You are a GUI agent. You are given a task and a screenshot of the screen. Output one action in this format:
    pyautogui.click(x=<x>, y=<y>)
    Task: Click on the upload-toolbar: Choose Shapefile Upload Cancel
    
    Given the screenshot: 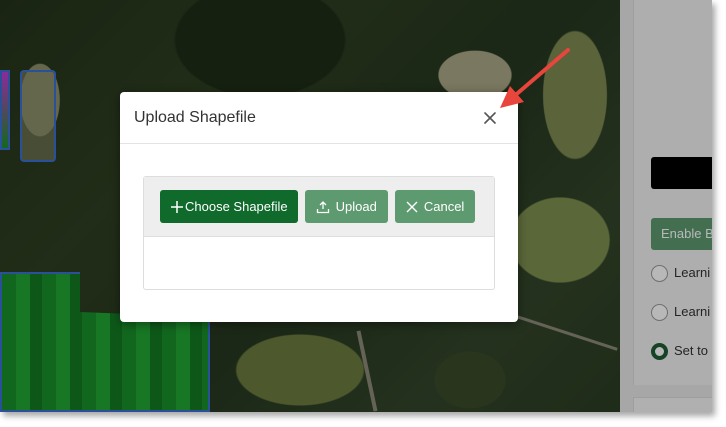 What is the action you would take?
    pyautogui.click(x=319, y=207)
    